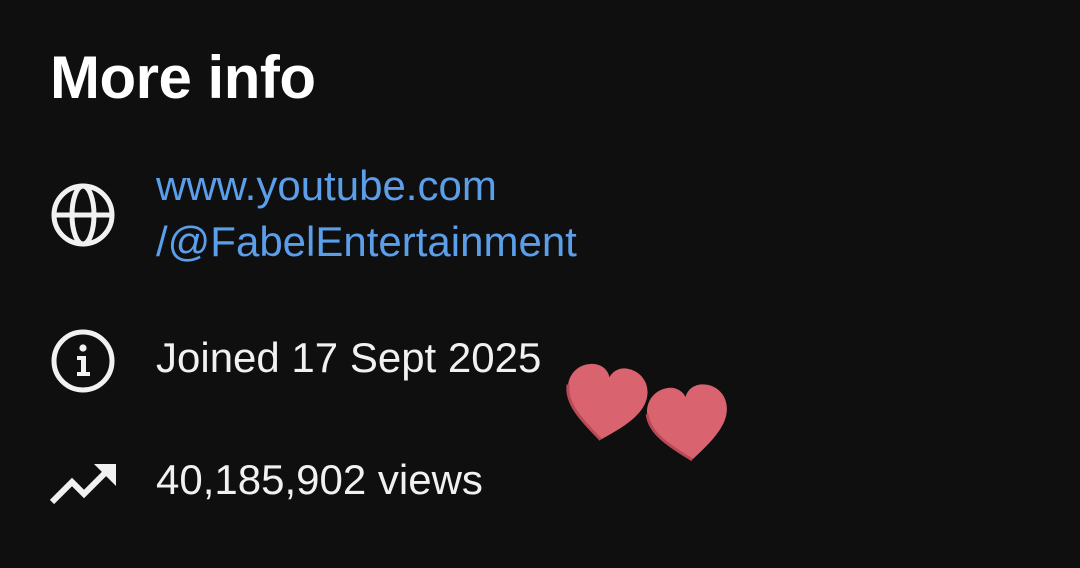 This screenshot has width=1080, height=568. I want to click on views-count-text: 40,185,902 views, so click(319, 479).